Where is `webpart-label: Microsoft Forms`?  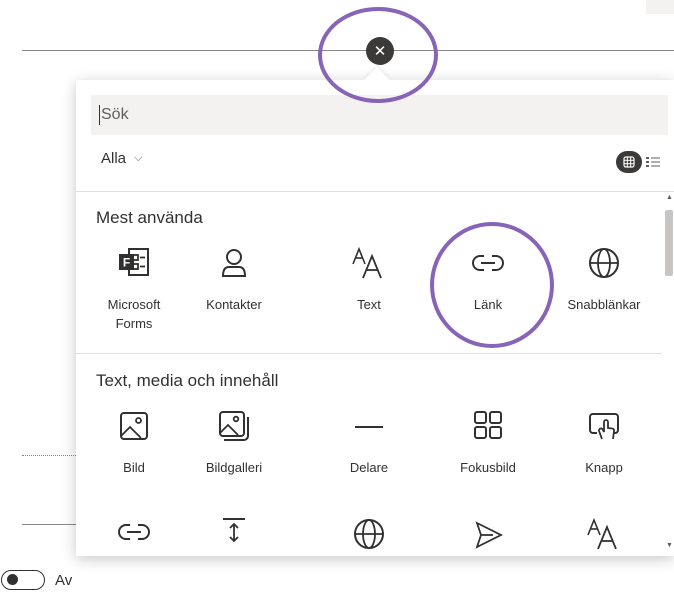
webpart-label: Microsoft Forms is located at coordinates (134, 314).